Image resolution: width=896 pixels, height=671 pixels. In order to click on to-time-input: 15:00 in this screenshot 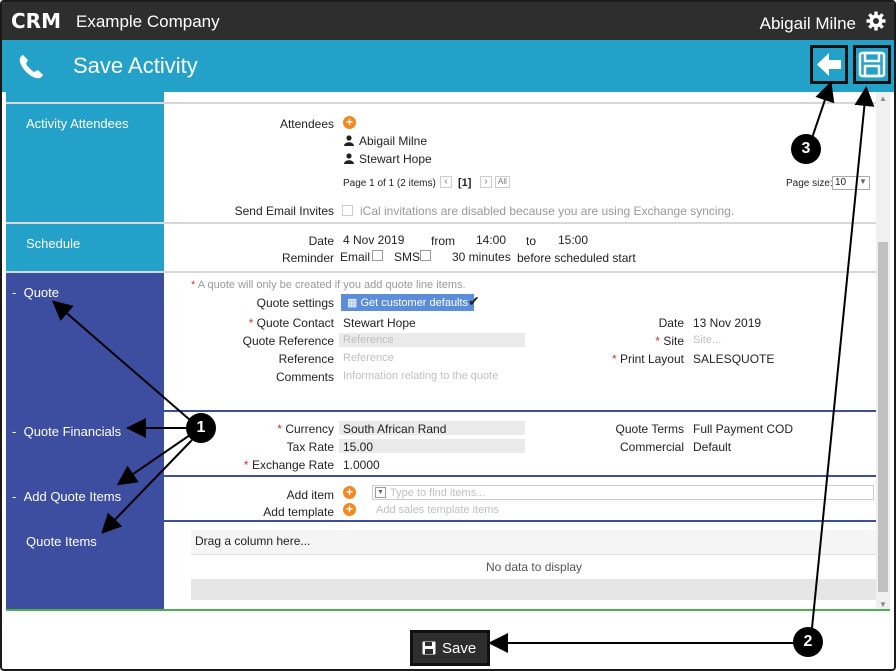, I will do `click(573, 240)`.